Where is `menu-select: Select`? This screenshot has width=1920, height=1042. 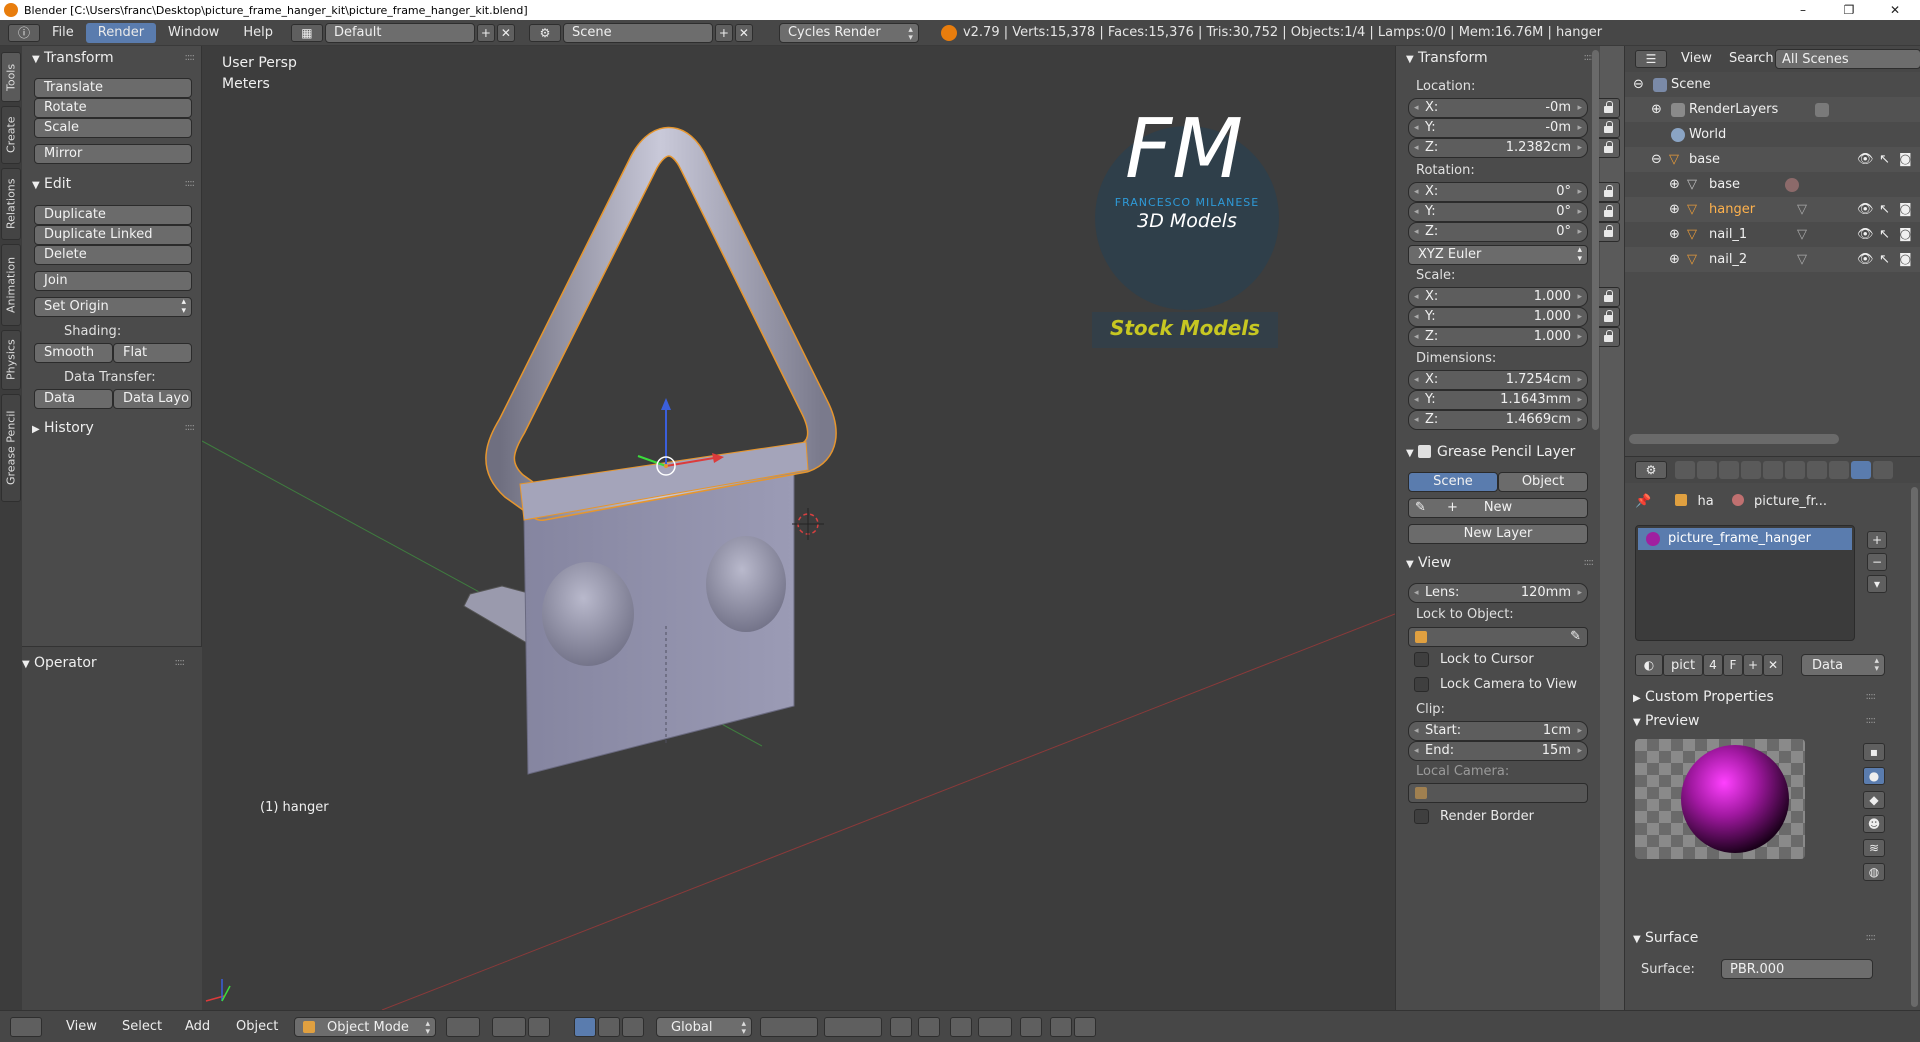 menu-select: Select is located at coordinates (142, 1027).